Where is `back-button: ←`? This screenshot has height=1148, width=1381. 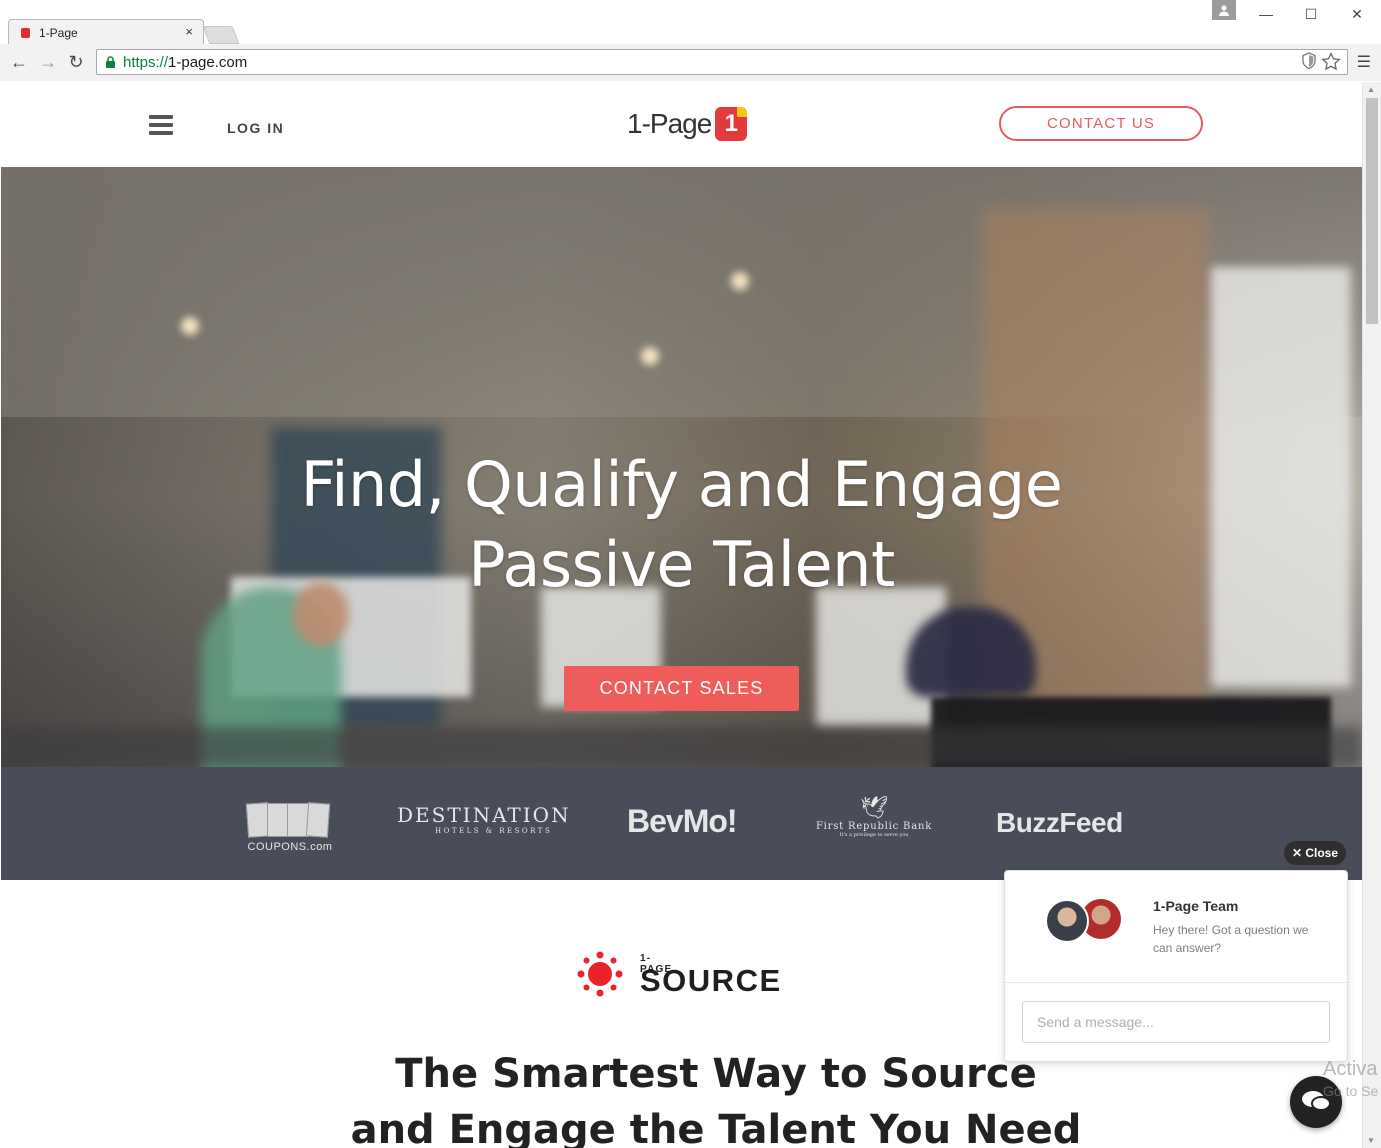 back-button: ← is located at coordinates (19, 62).